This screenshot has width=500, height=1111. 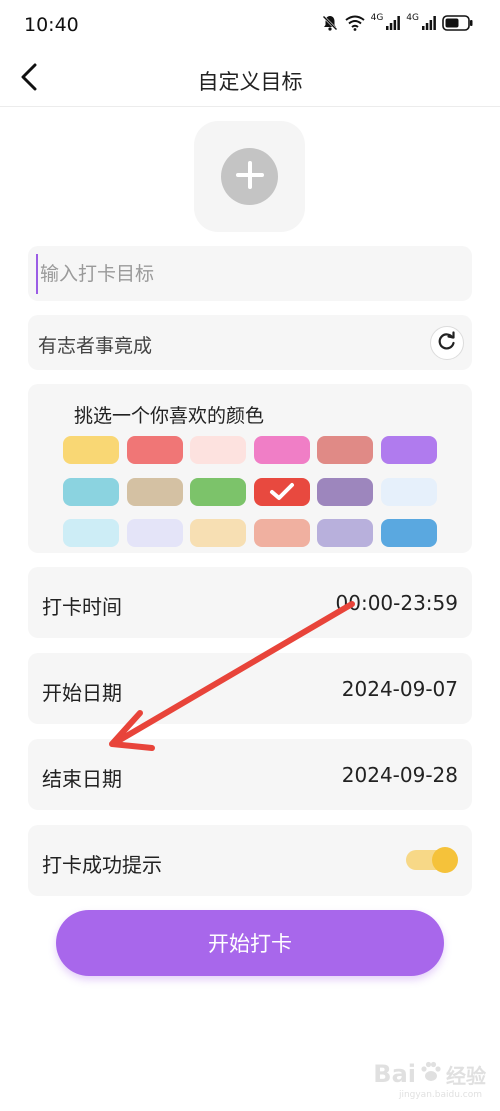 I want to click on nav-bar: 自定义目标, so click(x=250, y=79).